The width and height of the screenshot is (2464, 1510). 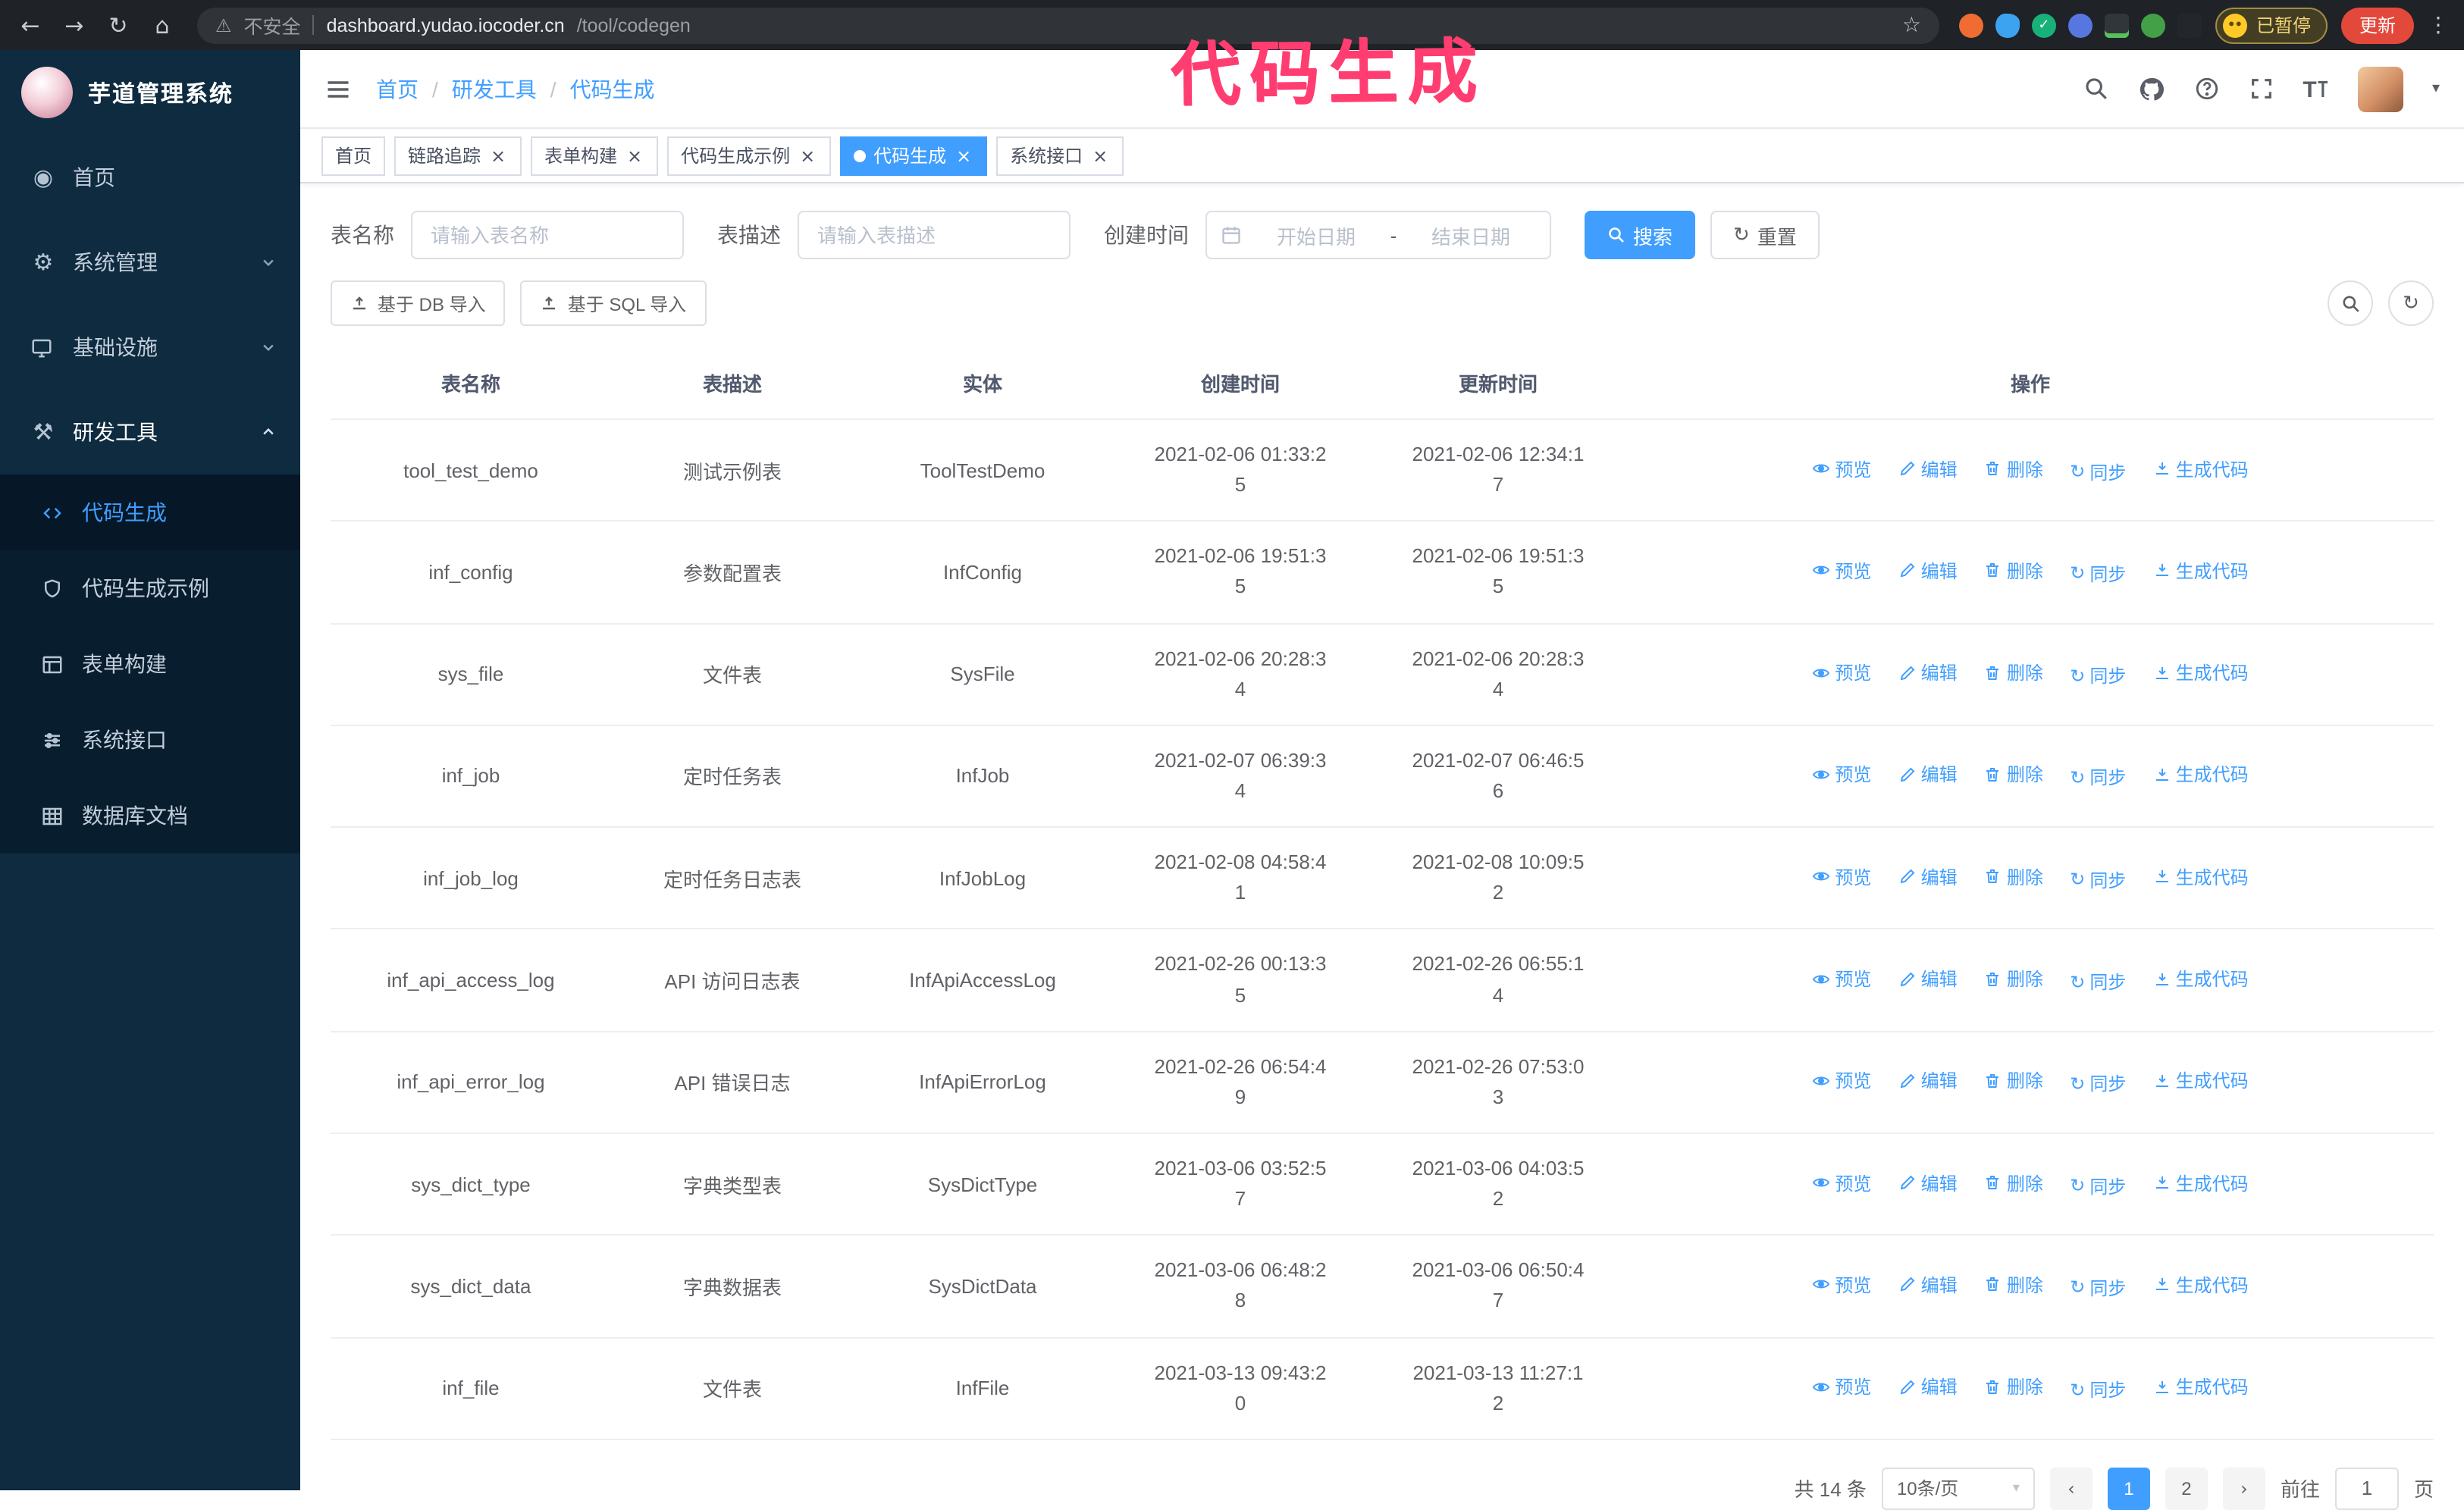 What do you see at coordinates (495, 89) in the screenshot?
I see `breadcrumb-item: 研发工具` at bounding box center [495, 89].